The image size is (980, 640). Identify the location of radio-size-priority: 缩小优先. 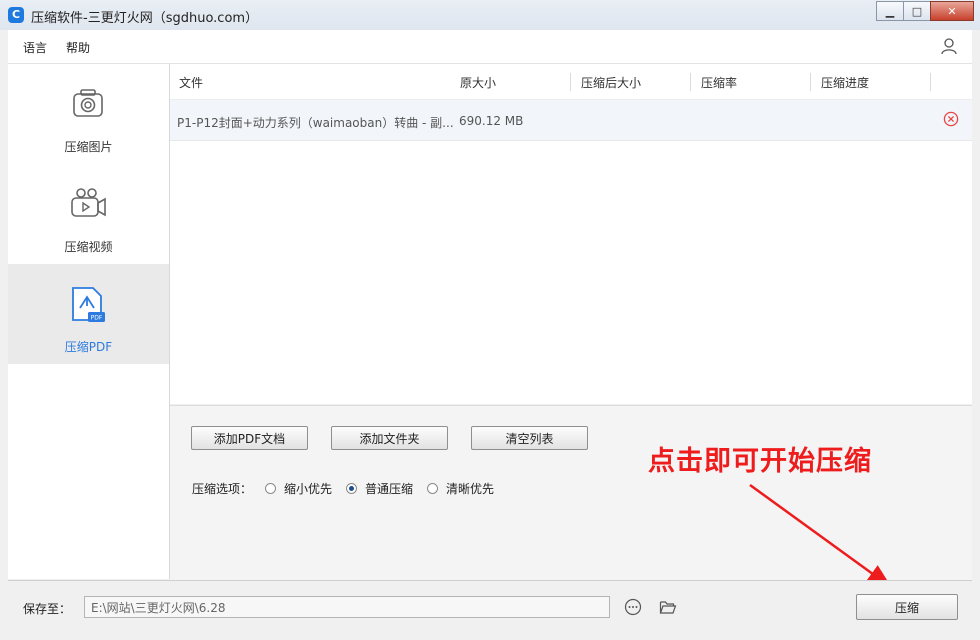
(298, 488).